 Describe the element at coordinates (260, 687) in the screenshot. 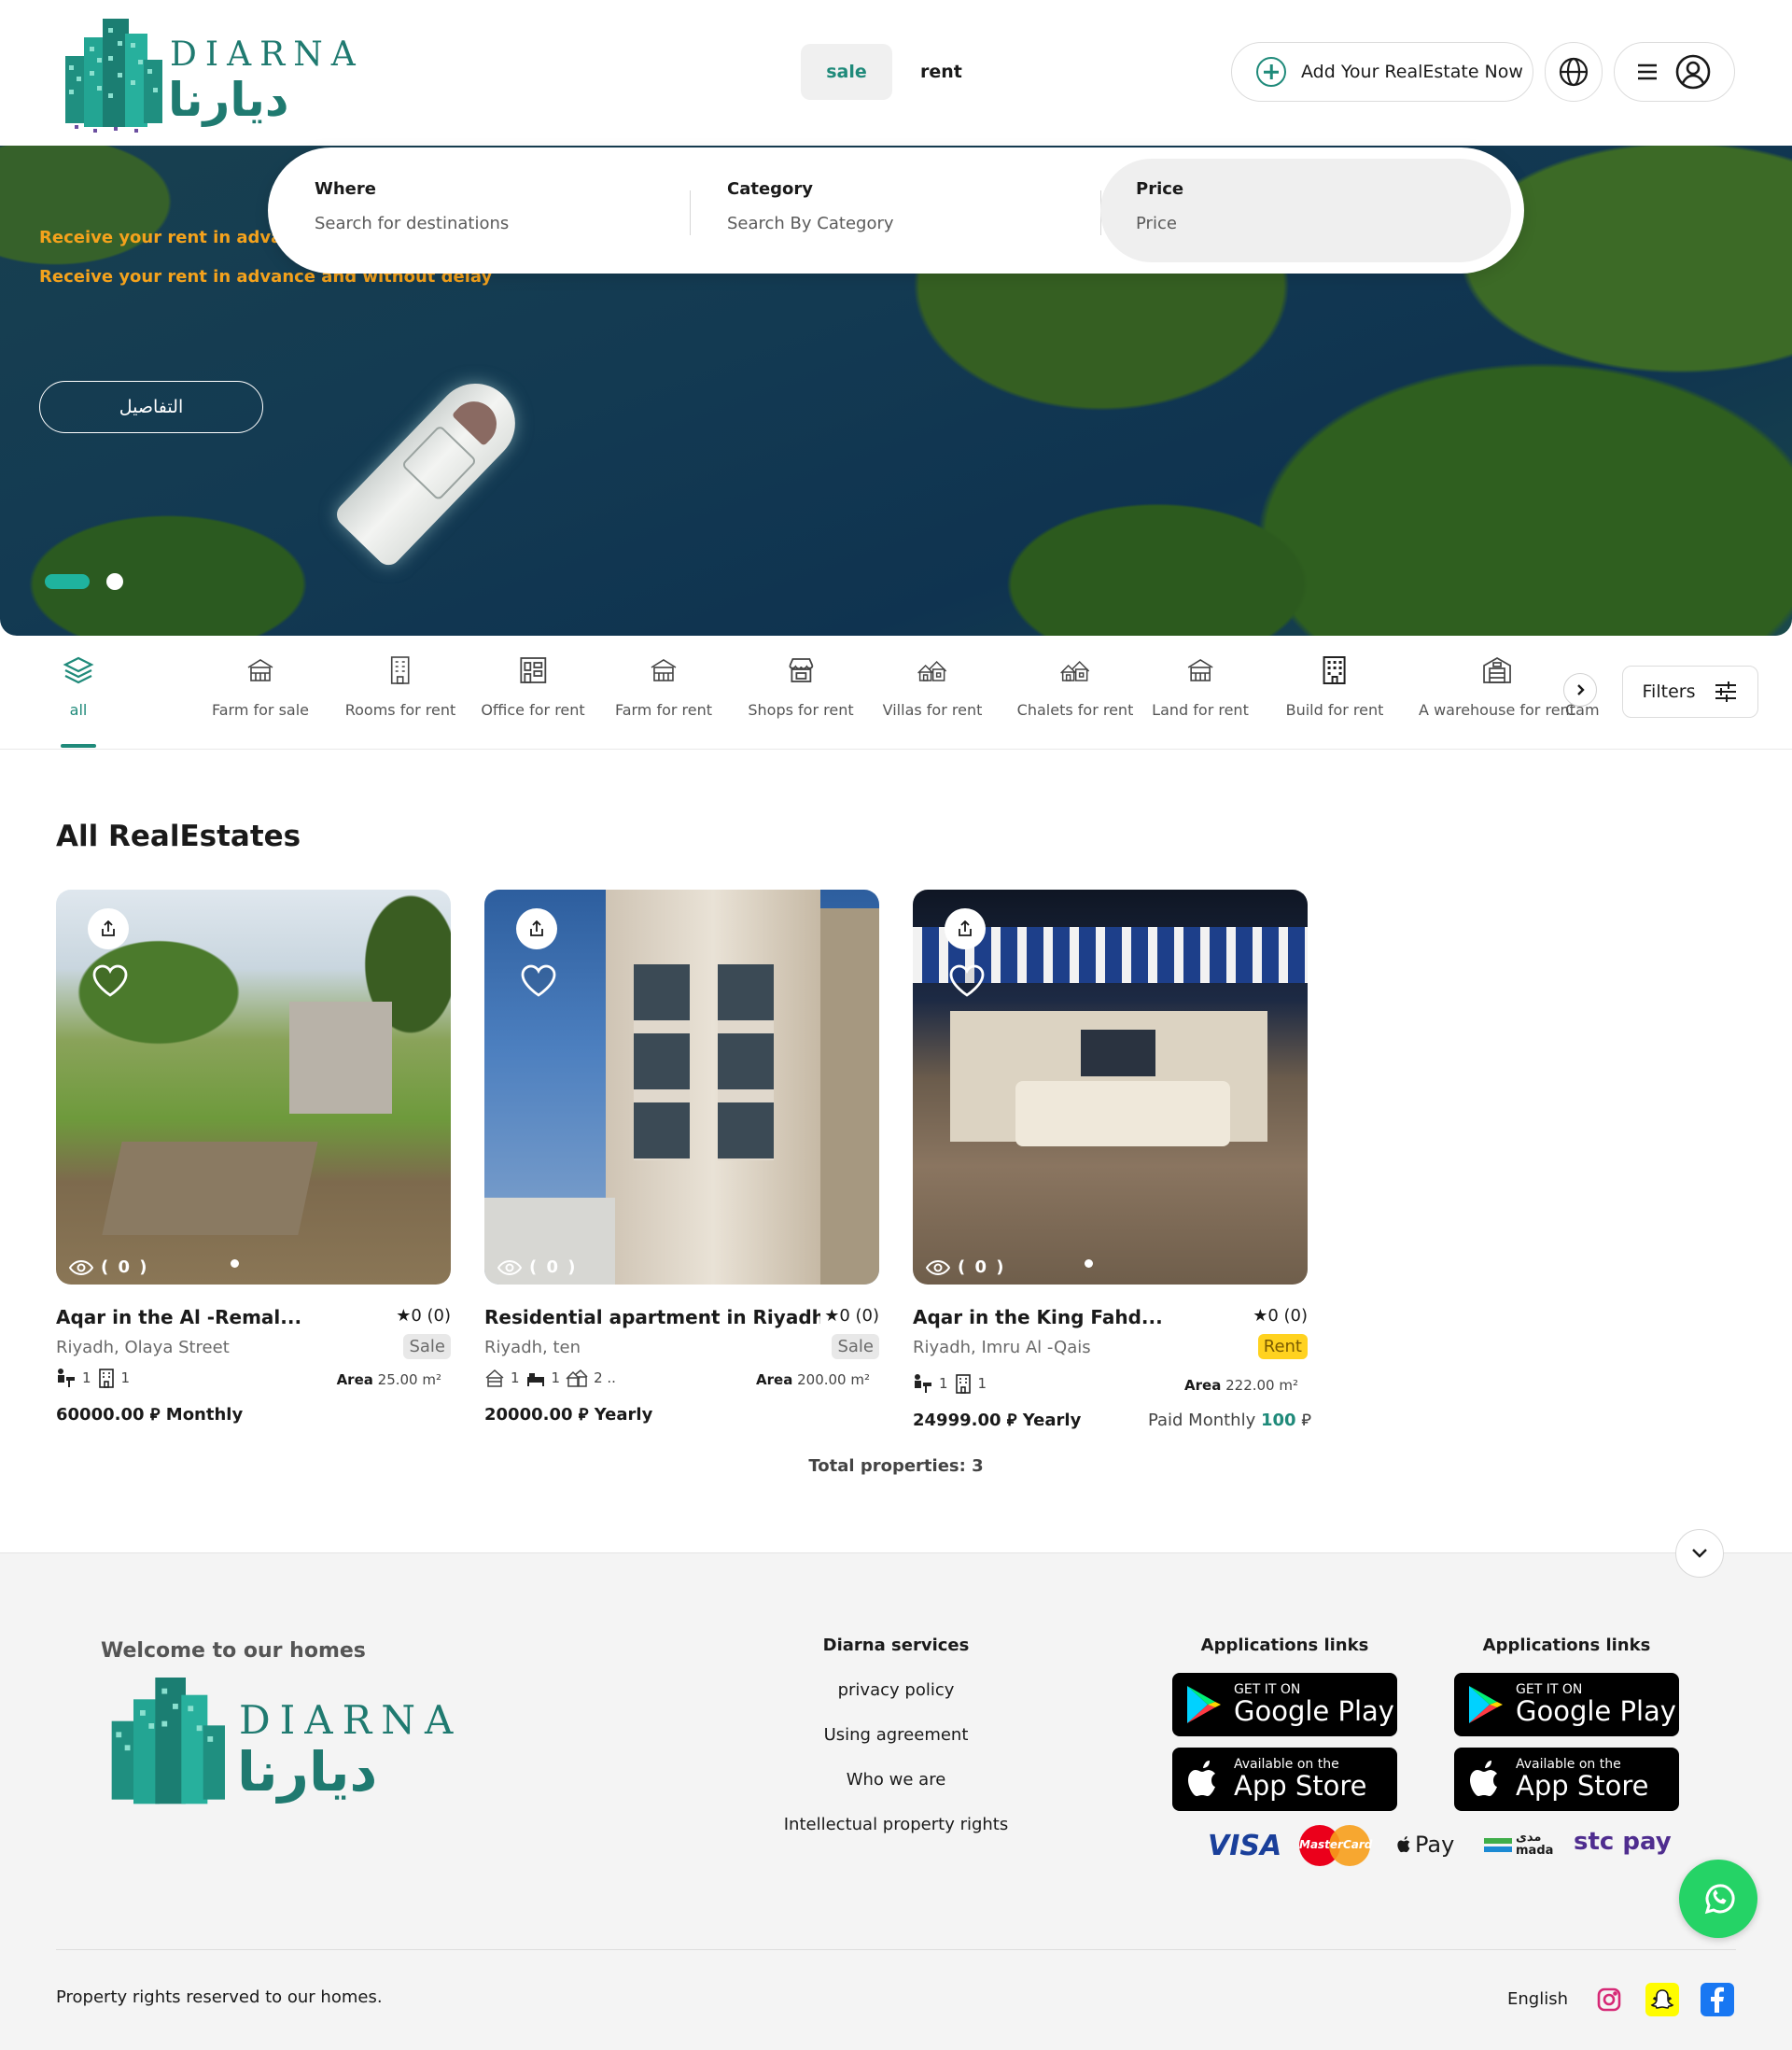

I see `category-farm-for-sale: Farm for sale` at that location.